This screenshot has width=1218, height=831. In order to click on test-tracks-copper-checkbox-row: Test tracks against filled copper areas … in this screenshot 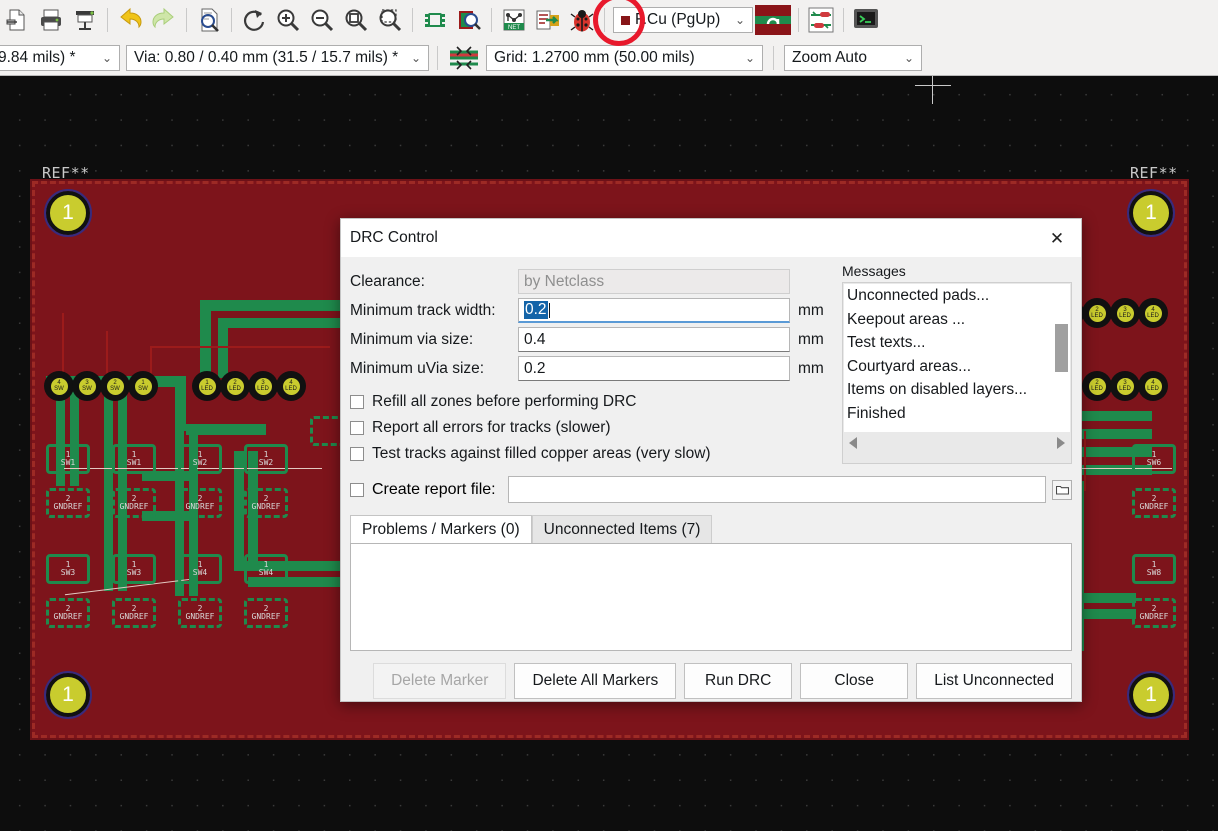, I will do `click(590, 454)`.